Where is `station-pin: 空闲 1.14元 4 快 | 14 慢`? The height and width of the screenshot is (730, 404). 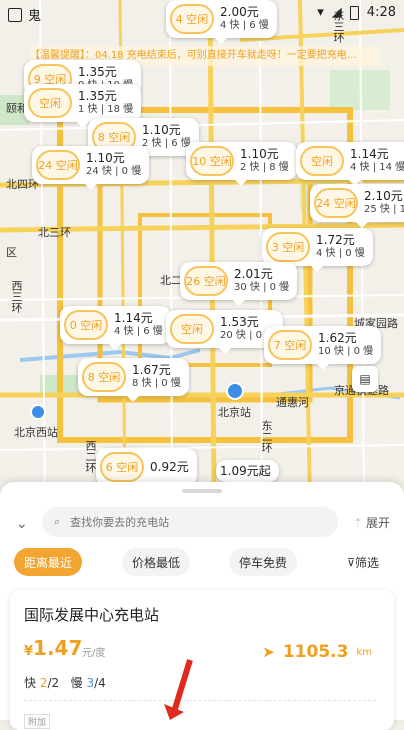
station-pin: 空闲 1.14元 4 快 | 14 慢 is located at coordinates (350, 164).